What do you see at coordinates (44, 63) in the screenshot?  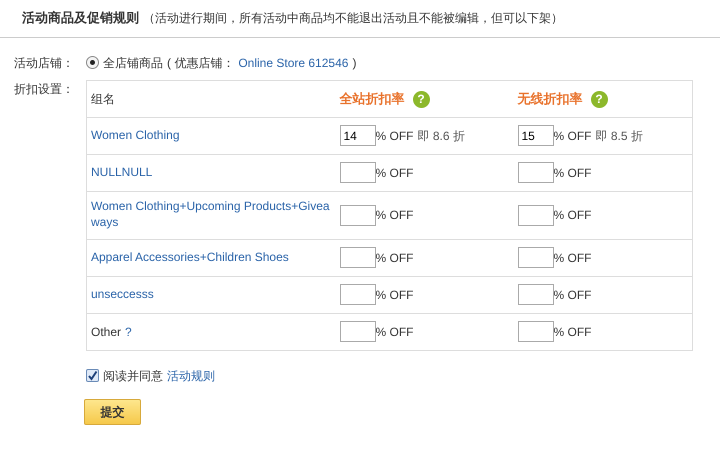 I see `field-label: 活动店铺：` at bounding box center [44, 63].